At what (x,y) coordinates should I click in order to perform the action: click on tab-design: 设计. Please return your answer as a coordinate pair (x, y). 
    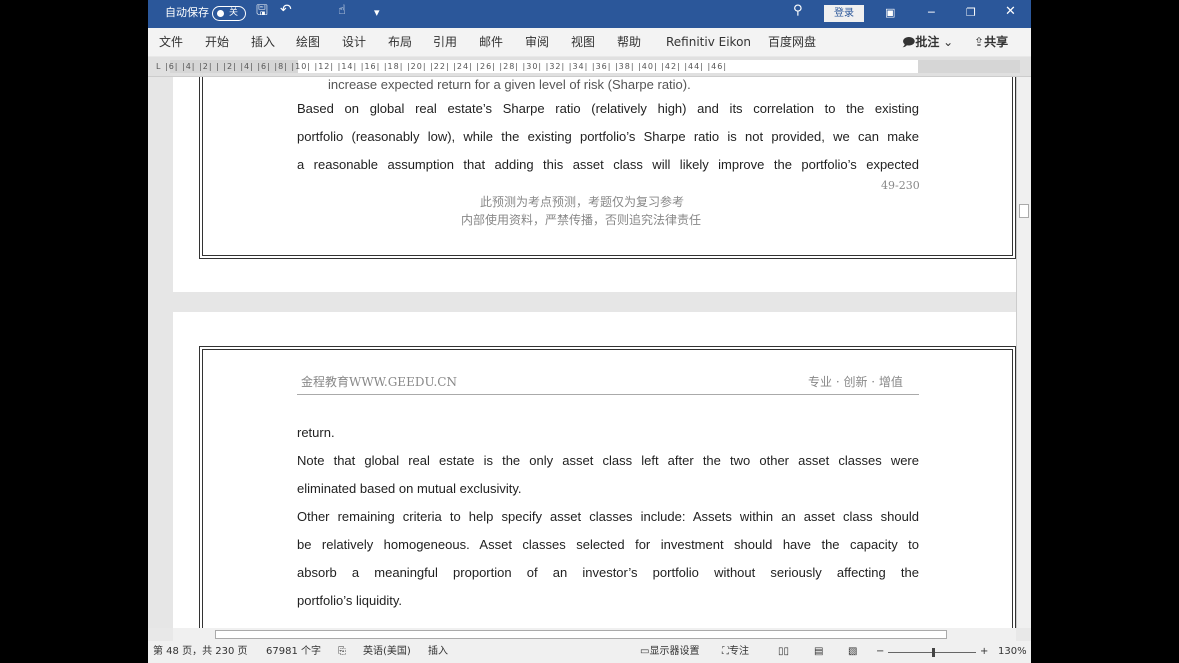
    Looking at the image, I should click on (354, 42).